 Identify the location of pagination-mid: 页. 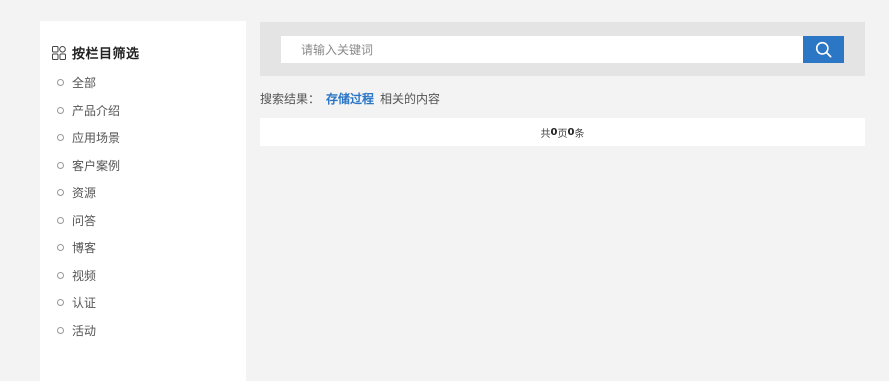
(562, 134).